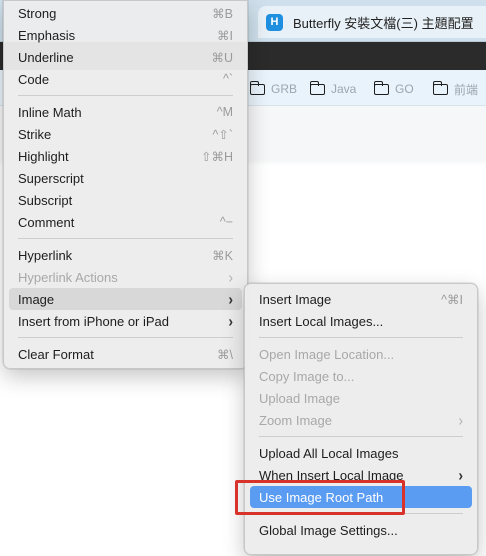 Image resolution: width=486 pixels, height=556 pixels. I want to click on menu-item-subscript: Subscript, so click(125, 200).